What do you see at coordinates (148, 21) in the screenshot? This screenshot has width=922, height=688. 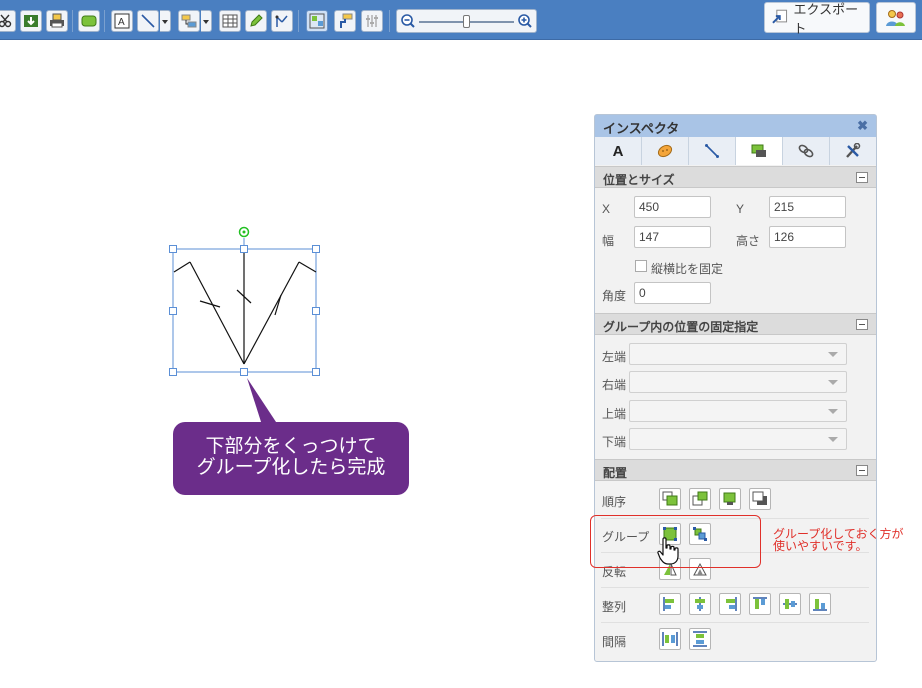 I see `line-tool-icon` at bounding box center [148, 21].